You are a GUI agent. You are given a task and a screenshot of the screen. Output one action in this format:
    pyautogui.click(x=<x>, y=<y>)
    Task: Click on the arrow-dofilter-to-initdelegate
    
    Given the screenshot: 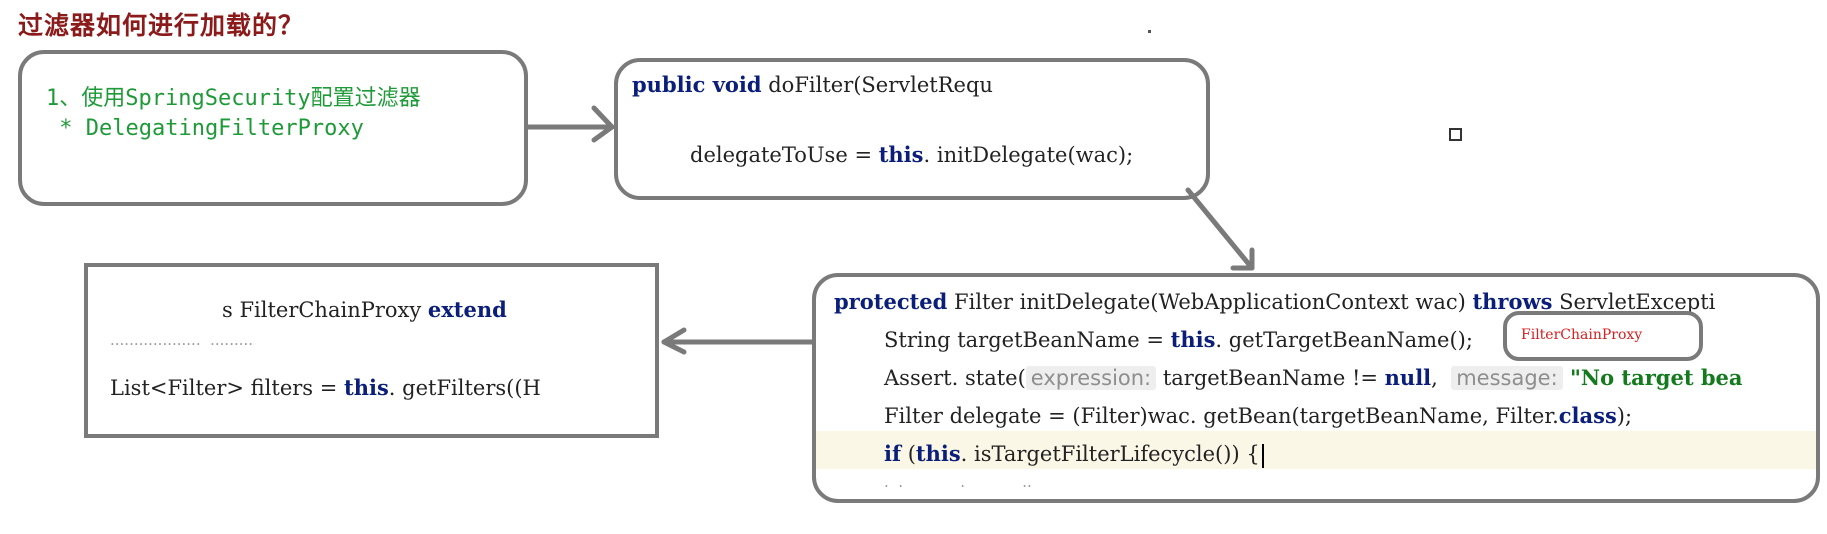 What is the action you would take?
    pyautogui.click(x=1220, y=229)
    